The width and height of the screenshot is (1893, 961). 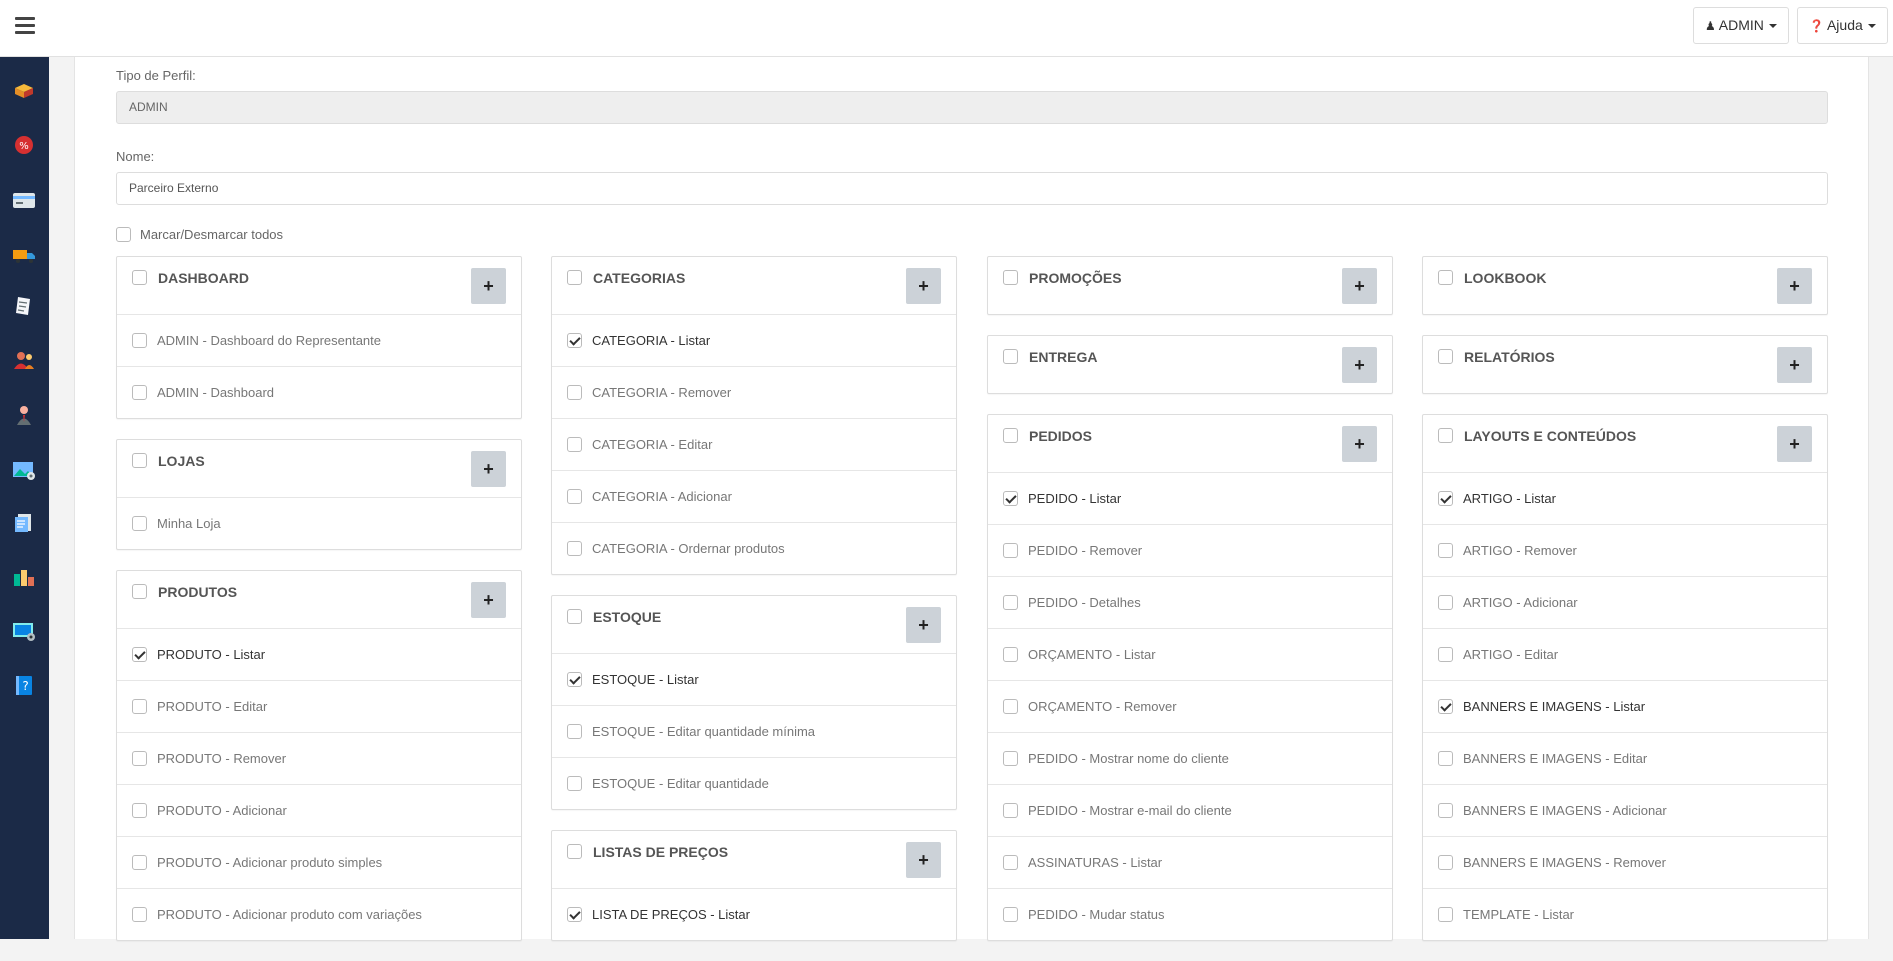 I want to click on permission-item: TEMPLATE - Listar, so click(x=1625, y=914).